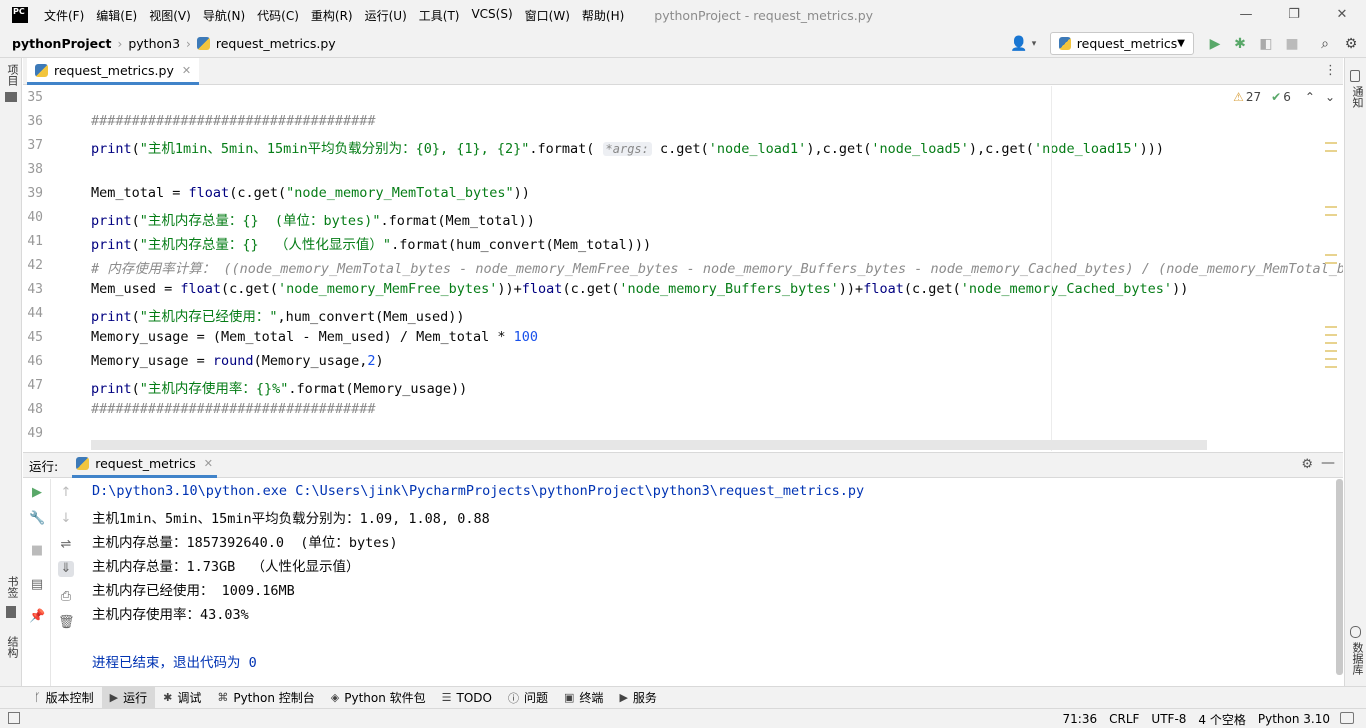 The width and height of the screenshot is (1366, 728). What do you see at coordinates (278, 15) in the screenshot?
I see `menu-item-4: 代码(C)` at bounding box center [278, 15].